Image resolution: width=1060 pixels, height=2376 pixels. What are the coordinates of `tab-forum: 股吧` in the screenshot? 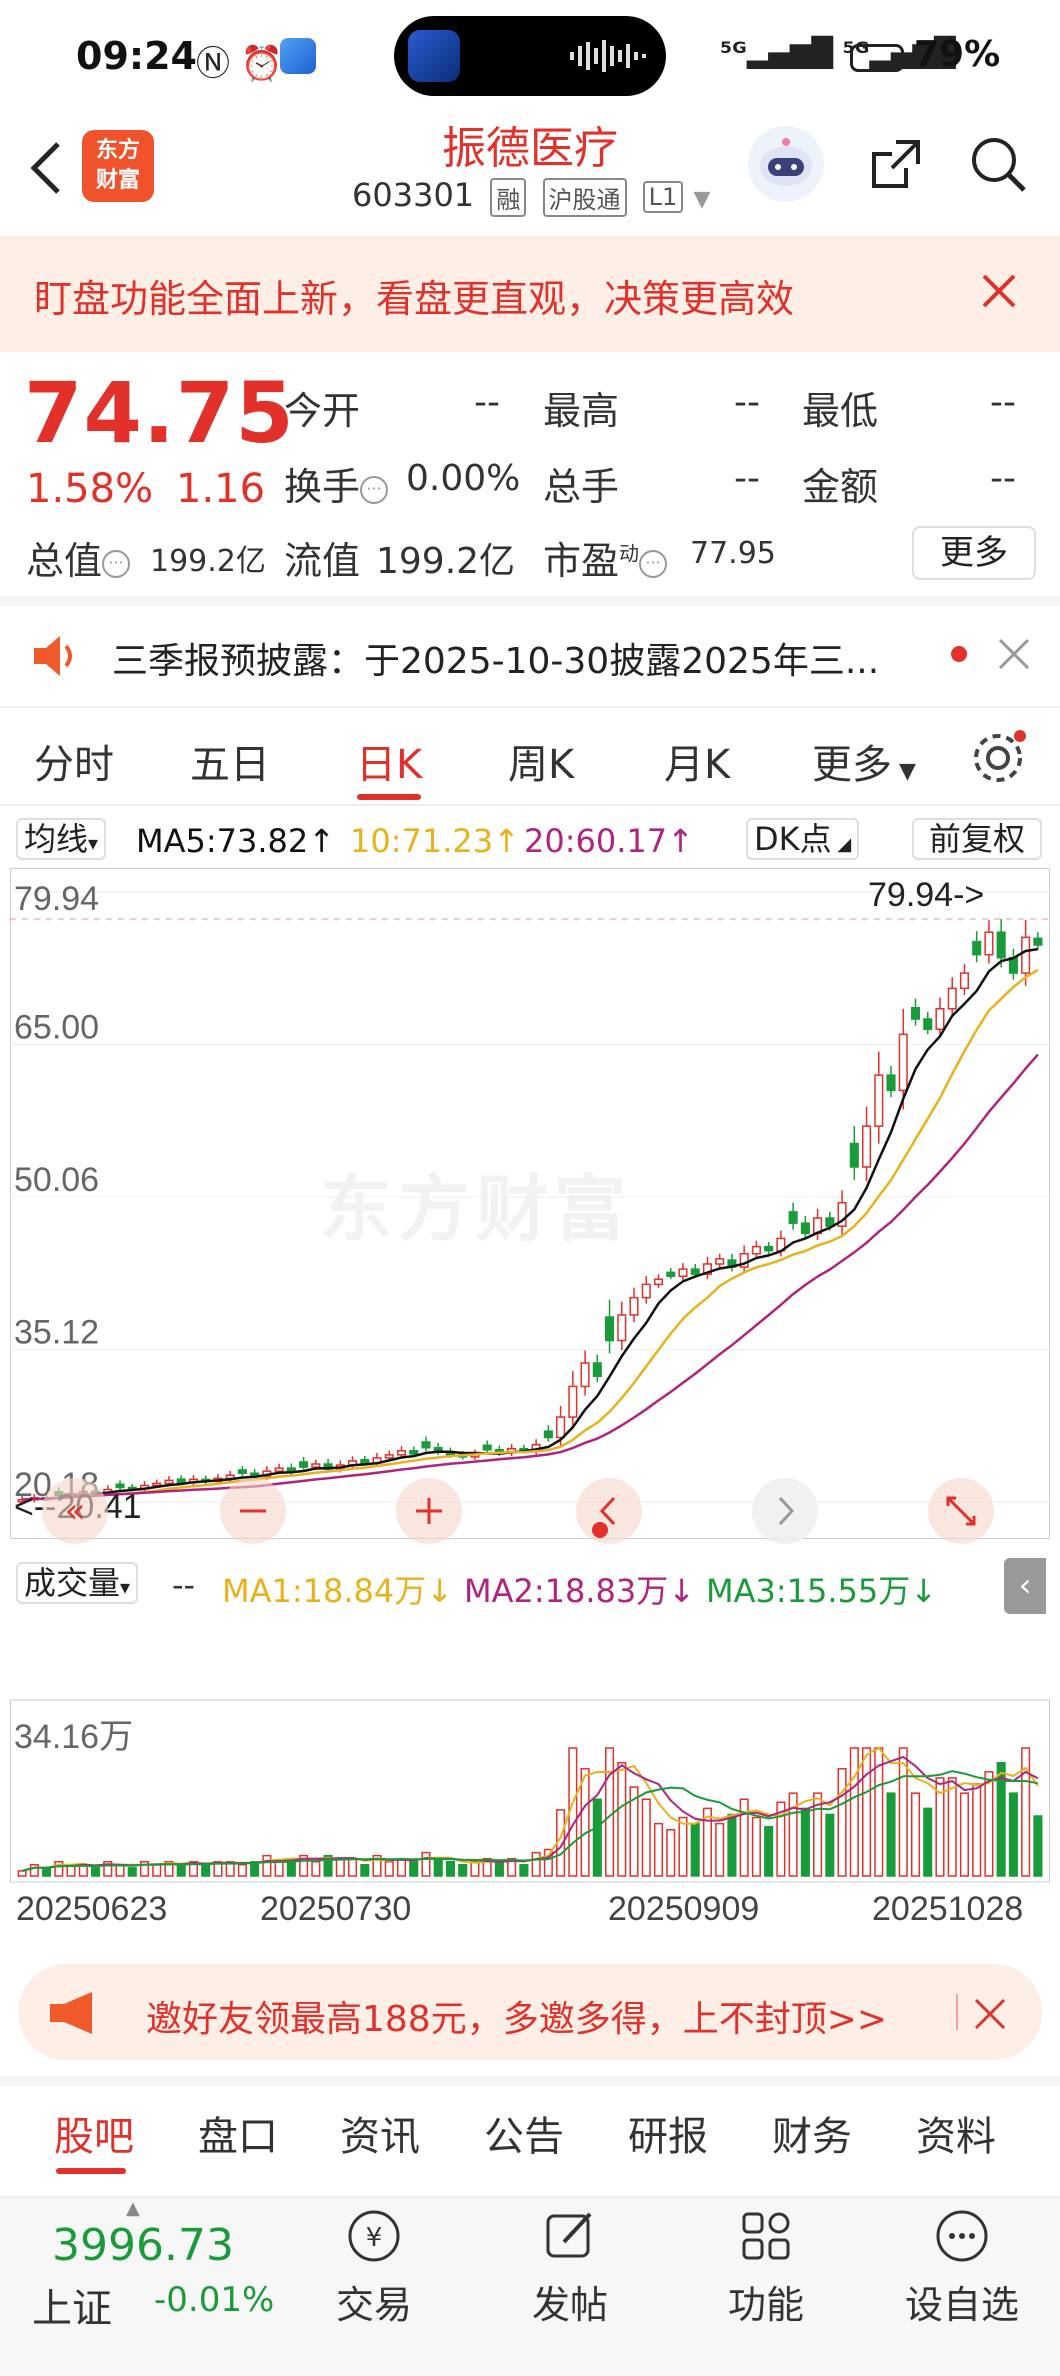 It's located at (94, 2133).